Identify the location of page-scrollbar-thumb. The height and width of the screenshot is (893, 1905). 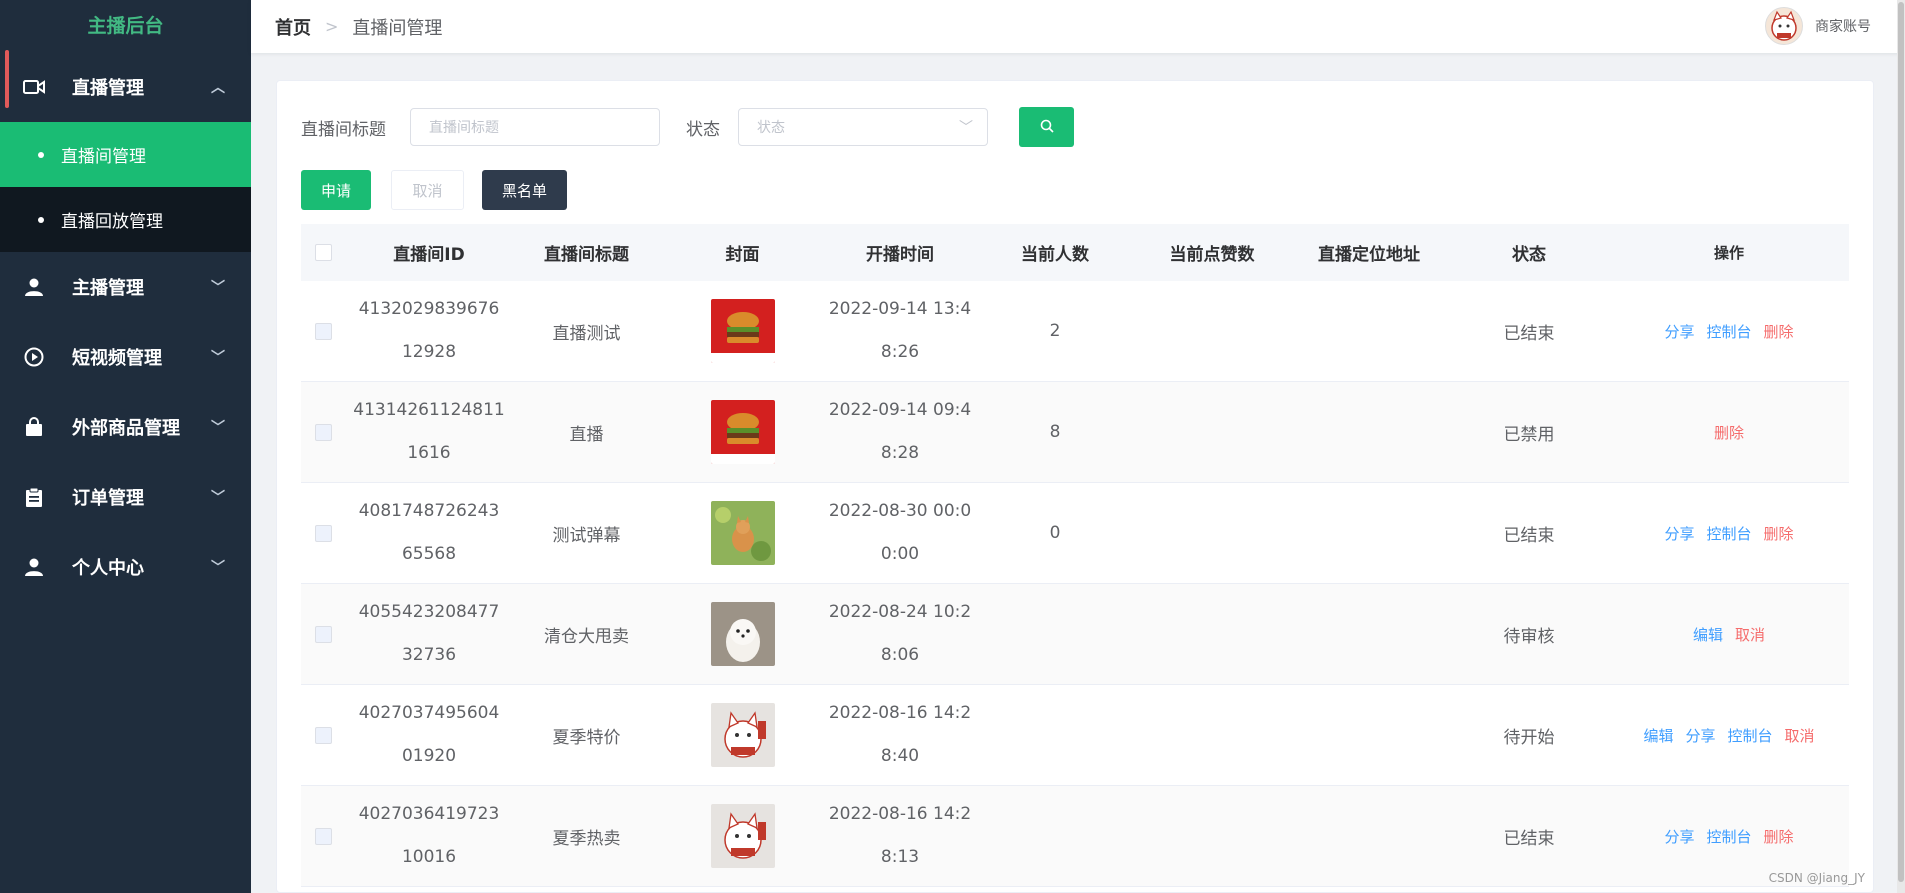
(1901, 442).